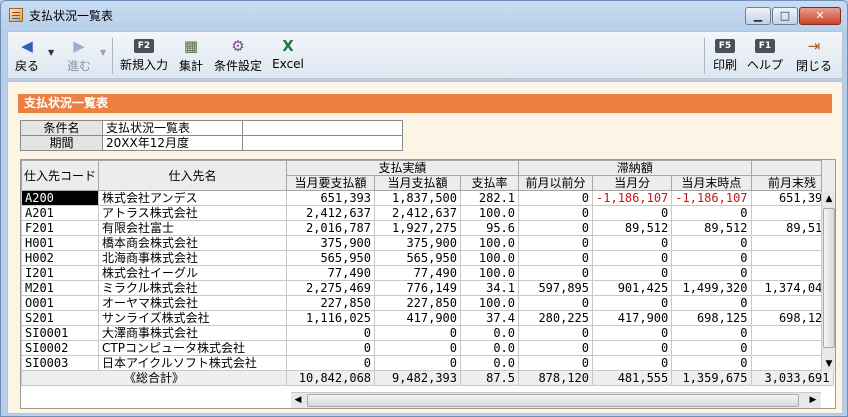 This screenshot has width=848, height=417. I want to click on excel-button: X Excel, so click(288, 56).